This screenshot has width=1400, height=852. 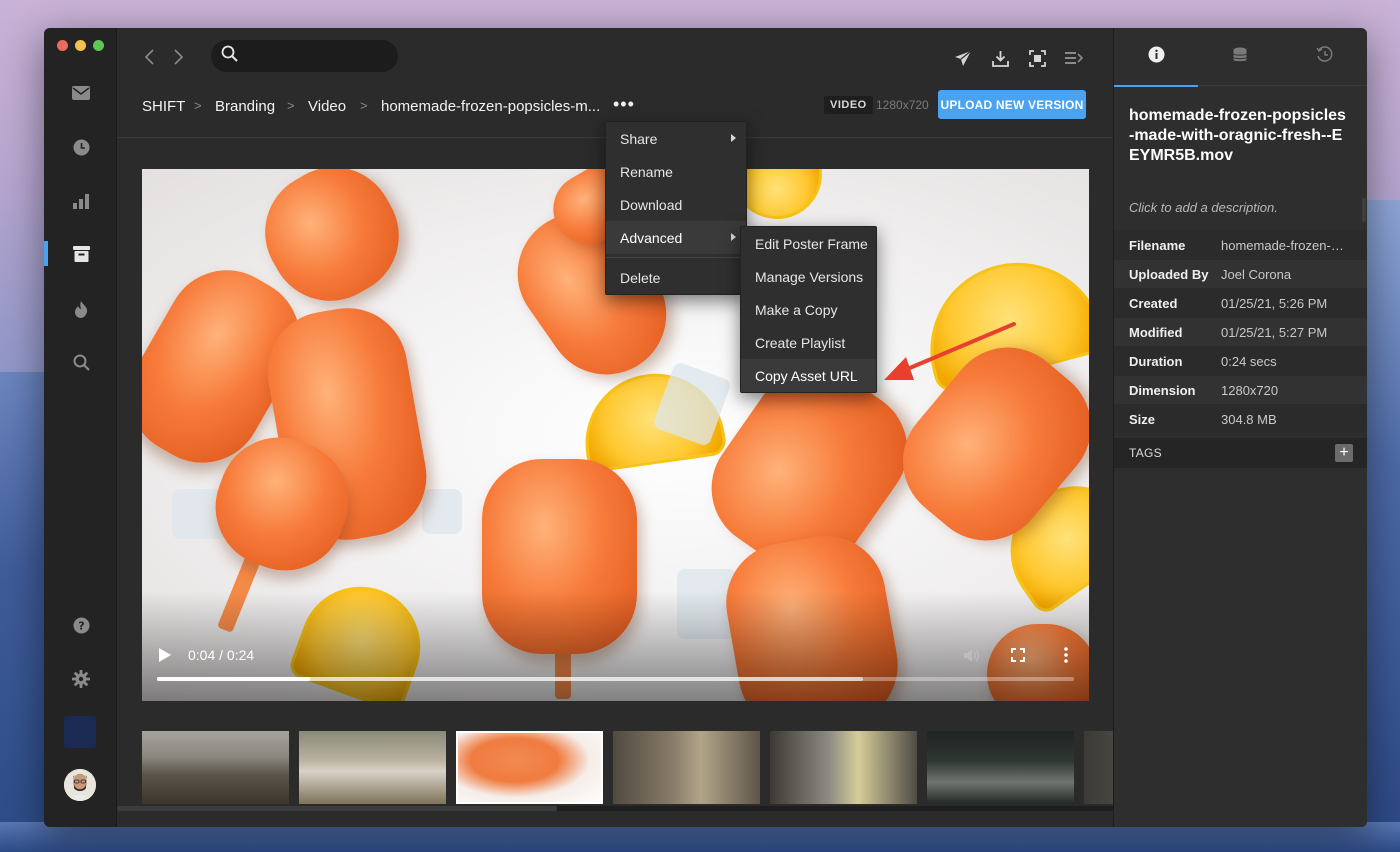 What do you see at coordinates (221, 655) in the screenshot?
I see `playback-time: 0:04 / 0:24` at bounding box center [221, 655].